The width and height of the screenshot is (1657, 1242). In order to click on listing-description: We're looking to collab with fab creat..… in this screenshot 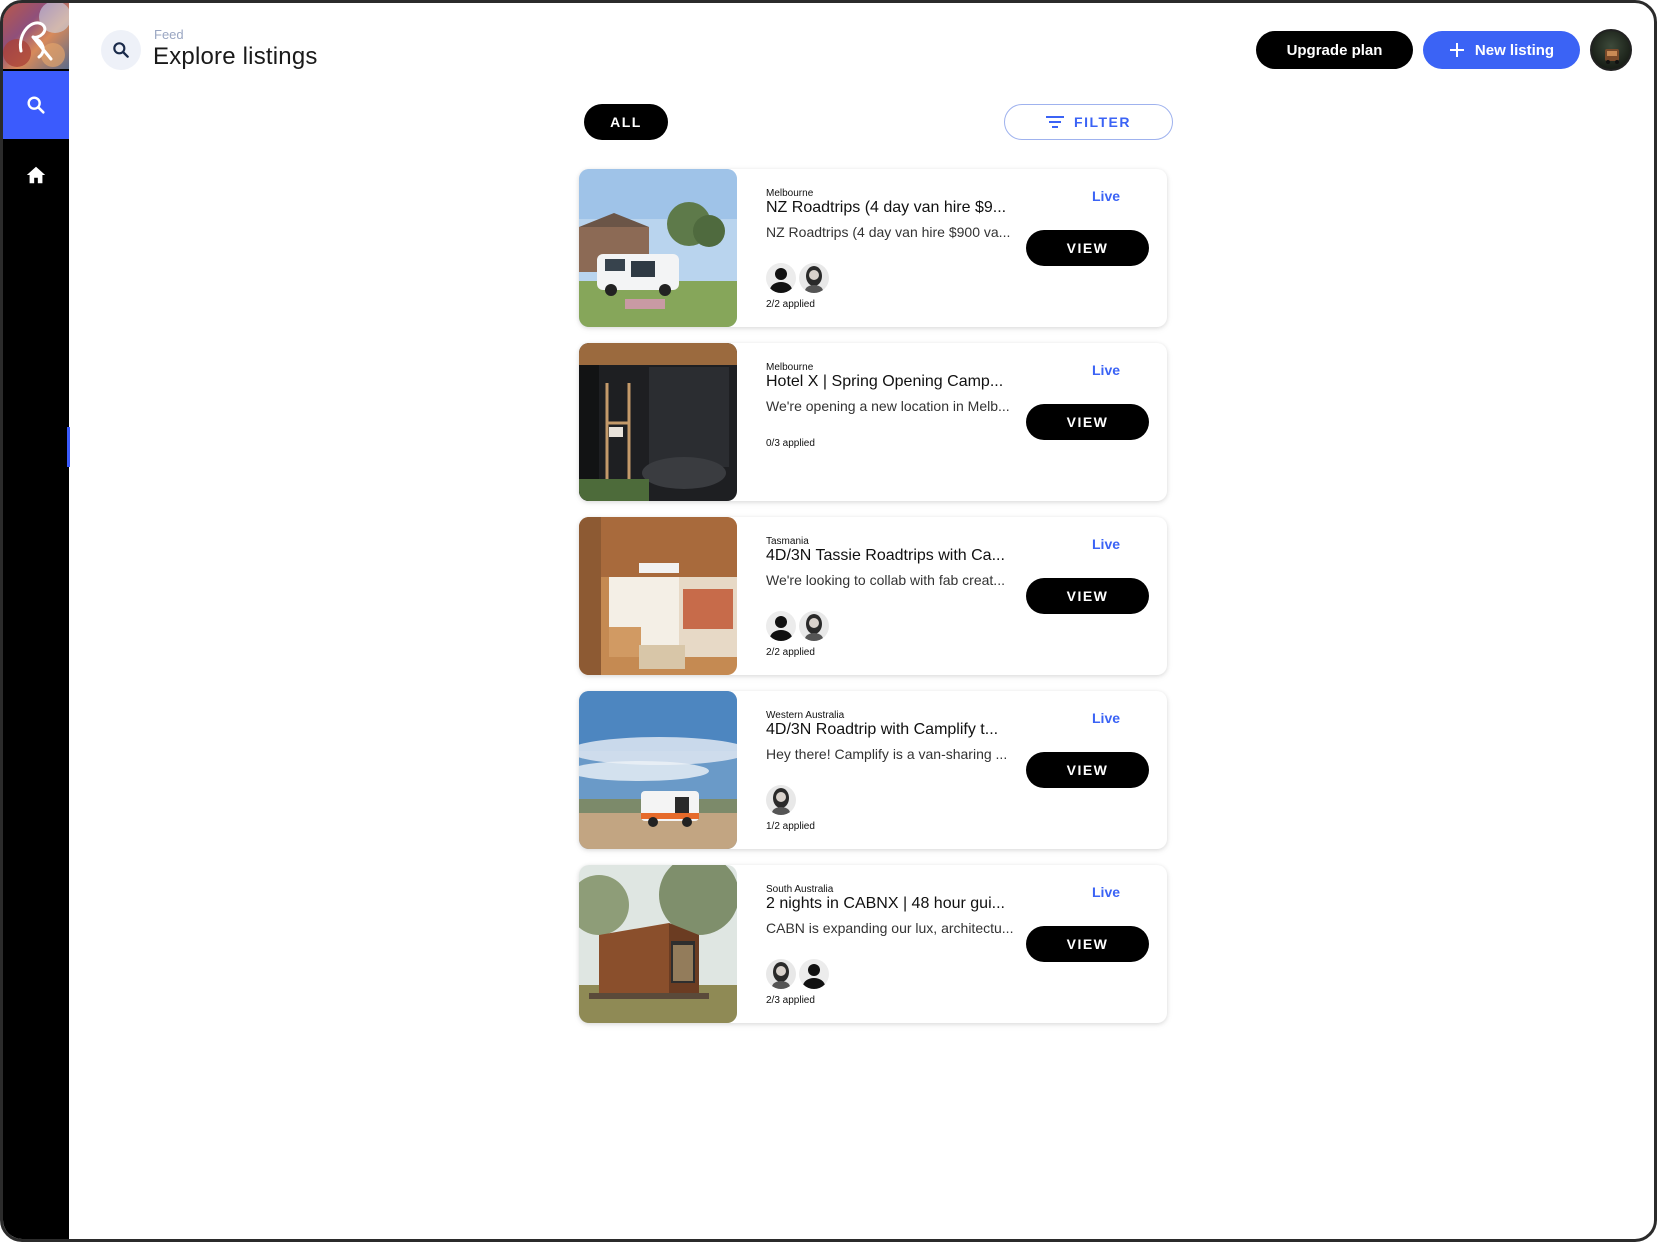, I will do `click(885, 580)`.